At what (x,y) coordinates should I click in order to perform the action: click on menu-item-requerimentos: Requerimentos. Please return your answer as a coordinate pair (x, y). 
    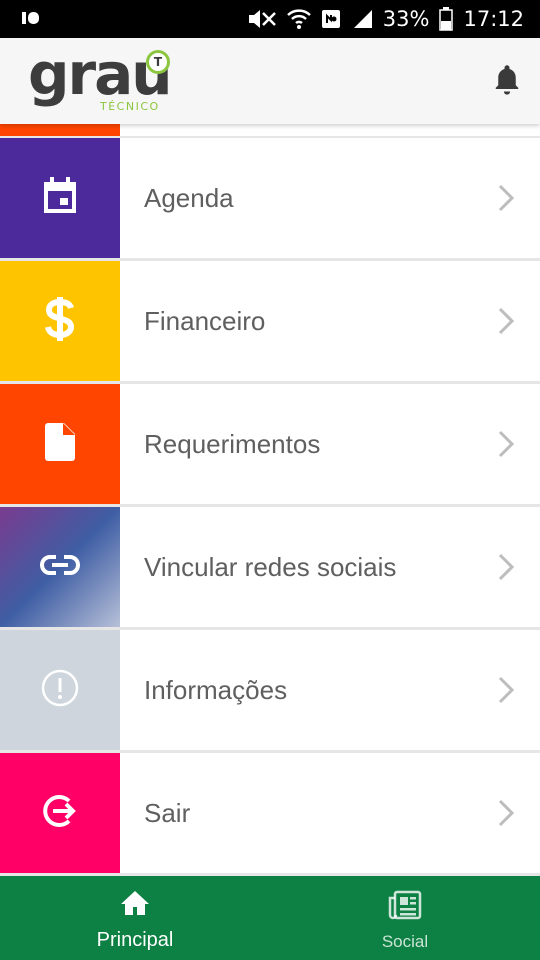
    Looking at the image, I should click on (270, 444).